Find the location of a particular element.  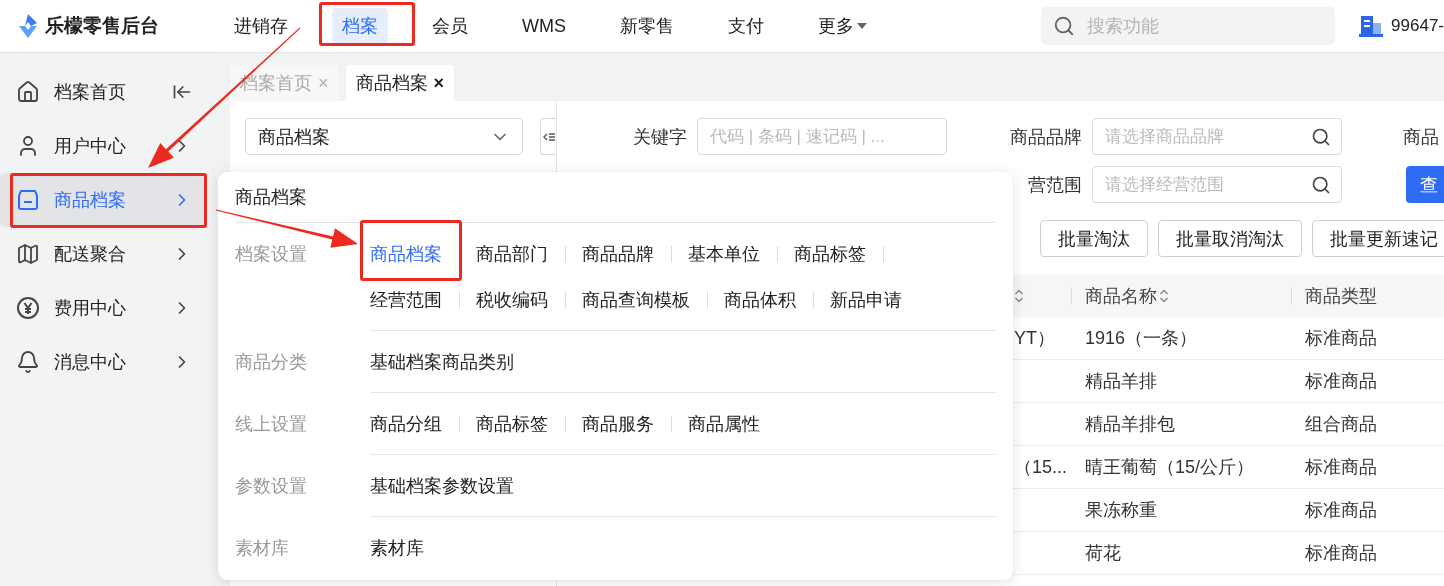

menu-link: 商品服务 is located at coordinates (618, 424).